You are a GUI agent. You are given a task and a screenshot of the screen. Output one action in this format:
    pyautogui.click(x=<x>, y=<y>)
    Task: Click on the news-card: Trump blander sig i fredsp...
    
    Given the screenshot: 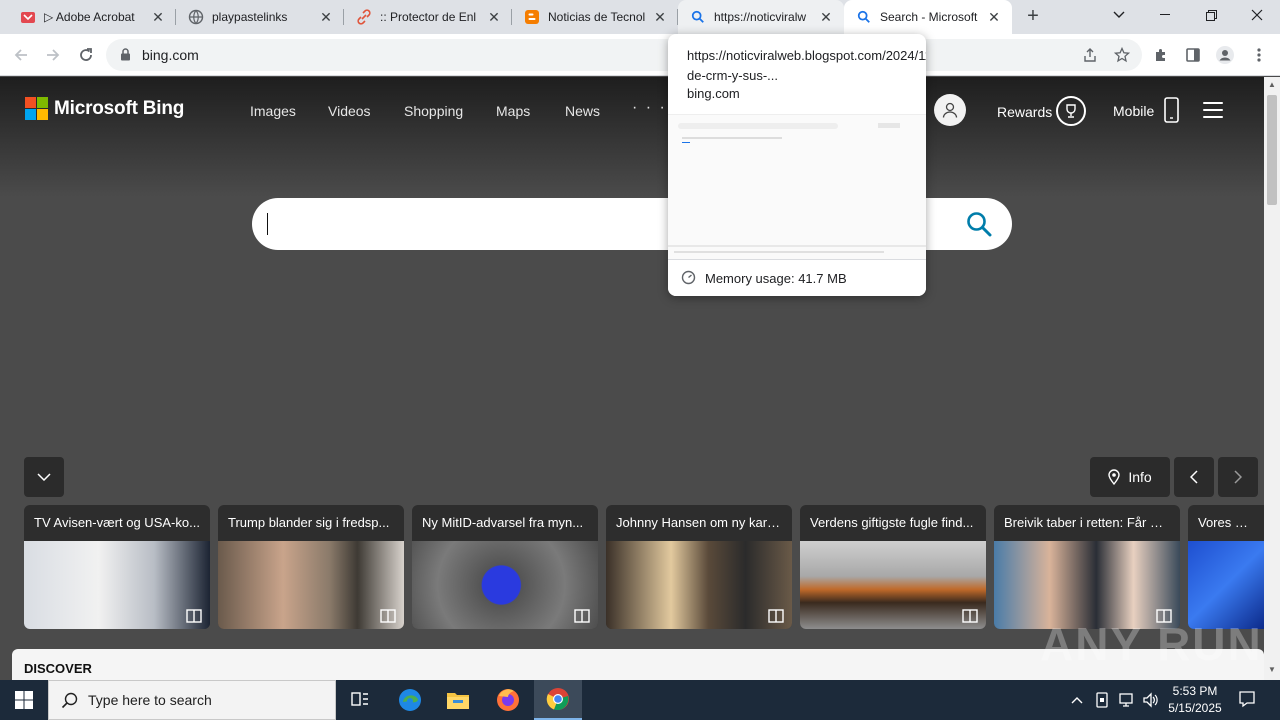 What is the action you would take?
    pyautogui.click(x=311, y=567)
    